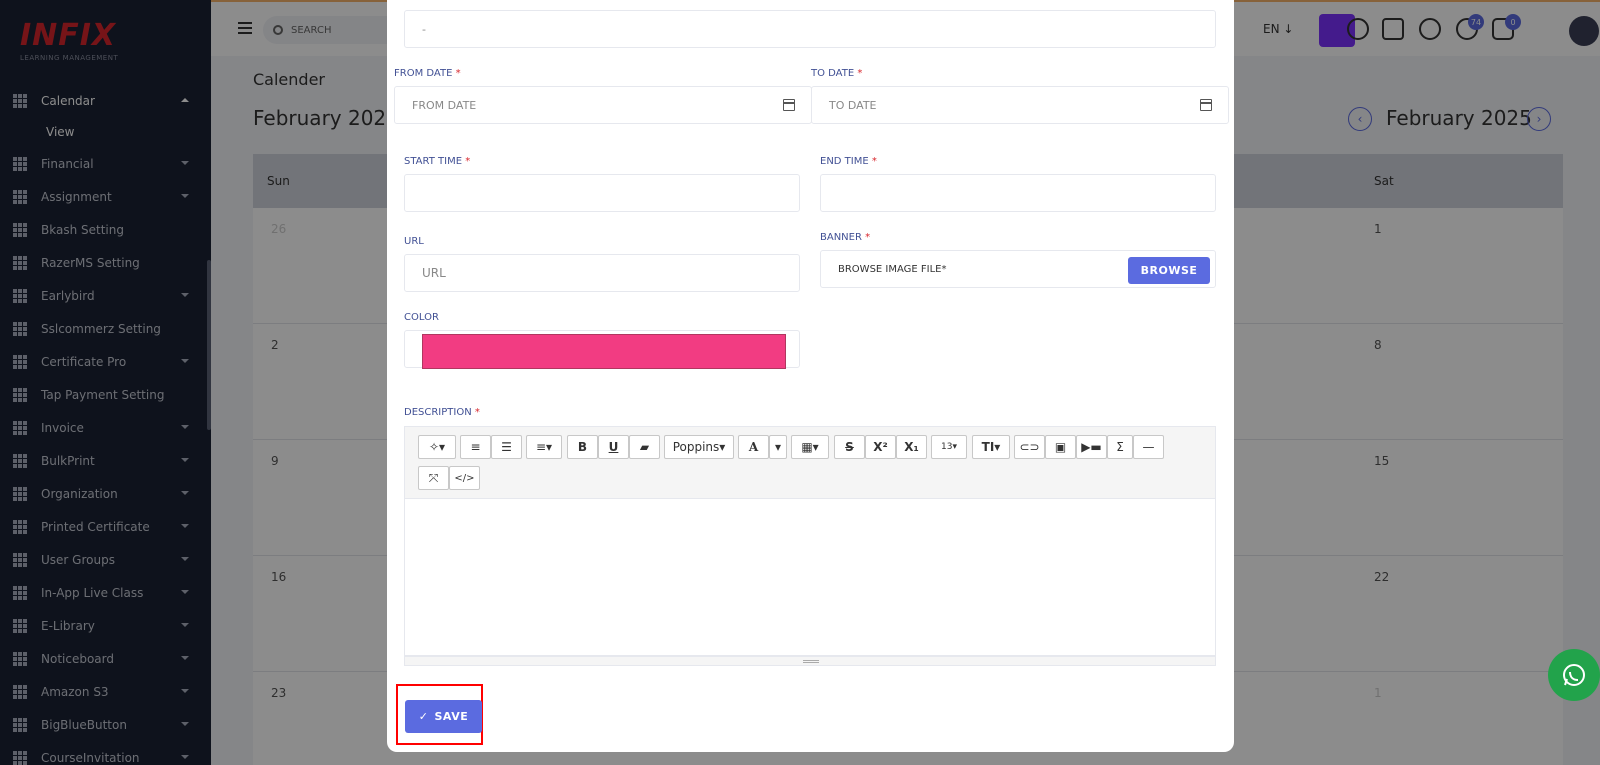 This screenshot has height=765, width=1600. Describe the element at coordinates (837, 73) in the screenshot. I see `to-date-label: TO DATE *` at that location.